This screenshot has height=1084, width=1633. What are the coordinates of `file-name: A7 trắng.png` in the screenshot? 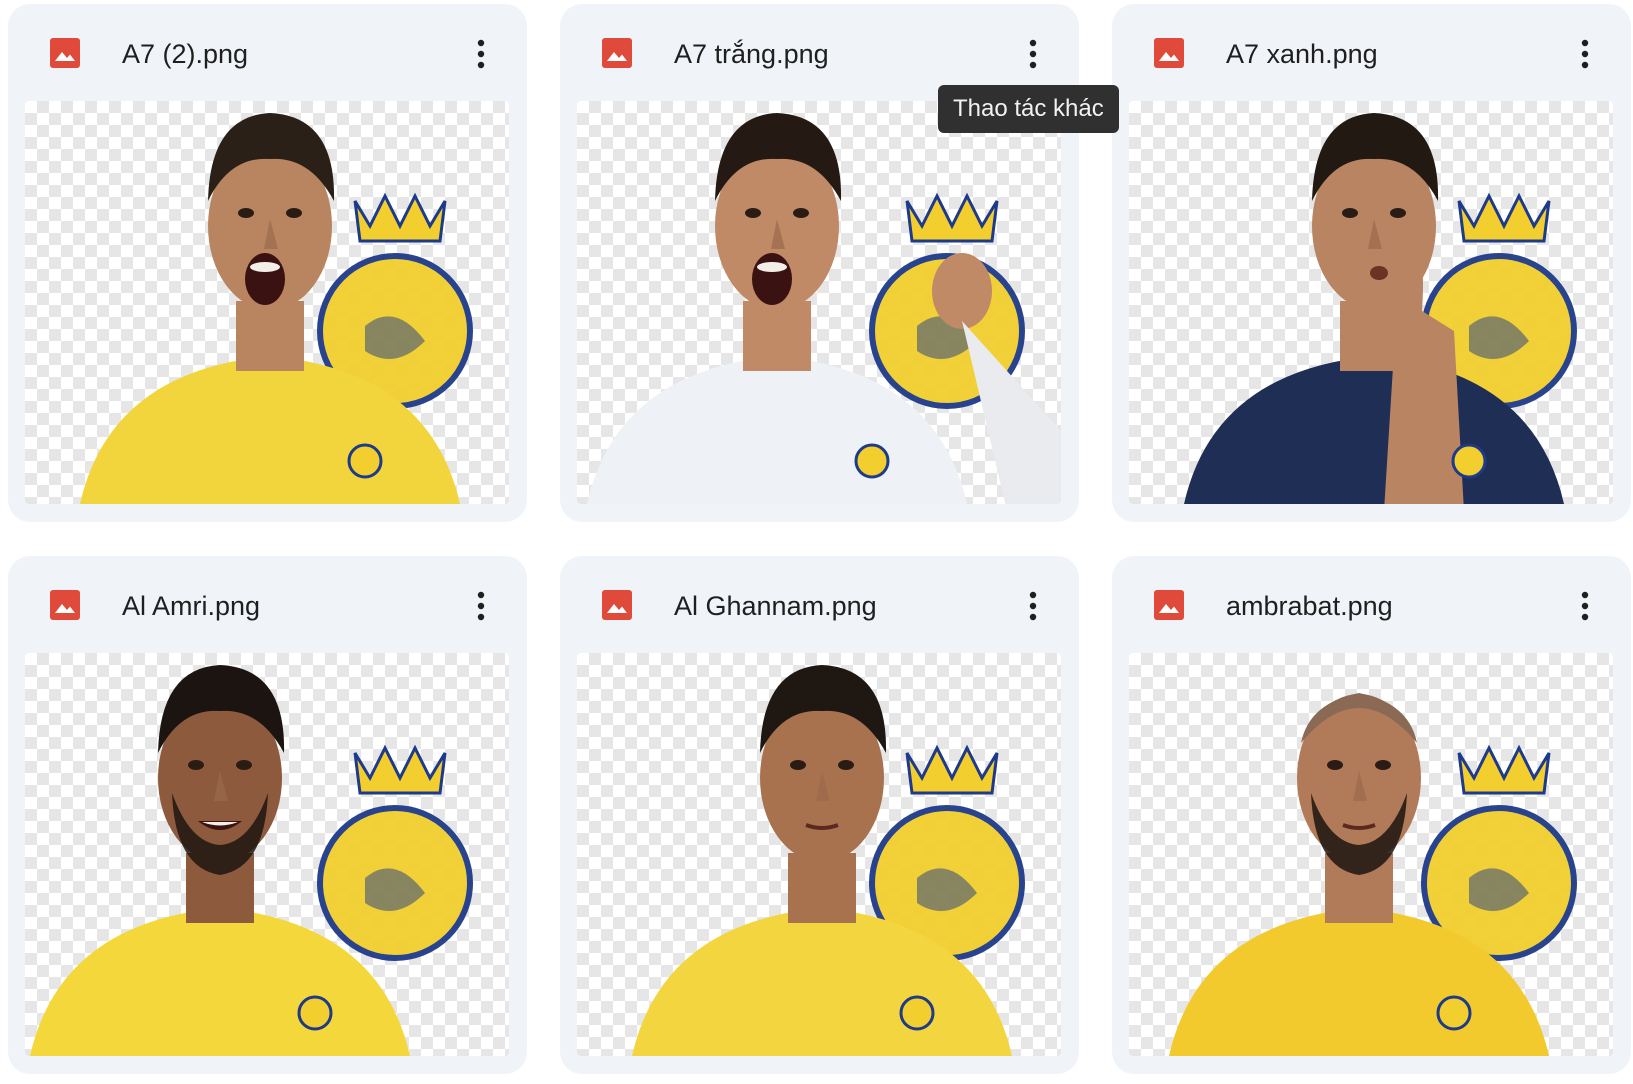 It's located at (751, 54).